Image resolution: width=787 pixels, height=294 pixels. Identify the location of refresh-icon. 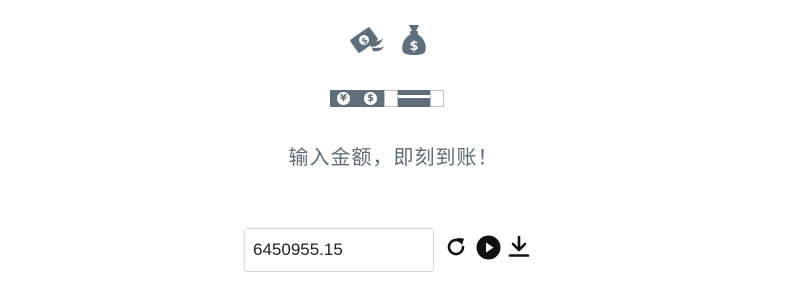
(456, 247).